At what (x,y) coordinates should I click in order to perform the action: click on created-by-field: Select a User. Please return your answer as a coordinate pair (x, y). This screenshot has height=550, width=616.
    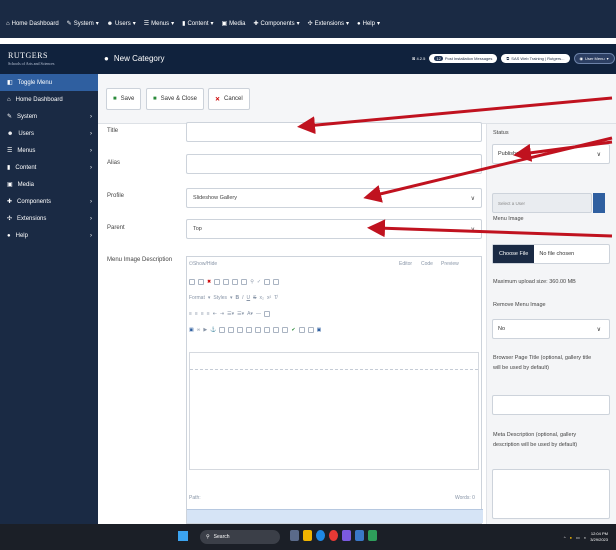
    Looking at the image, I should click on (542, 203).